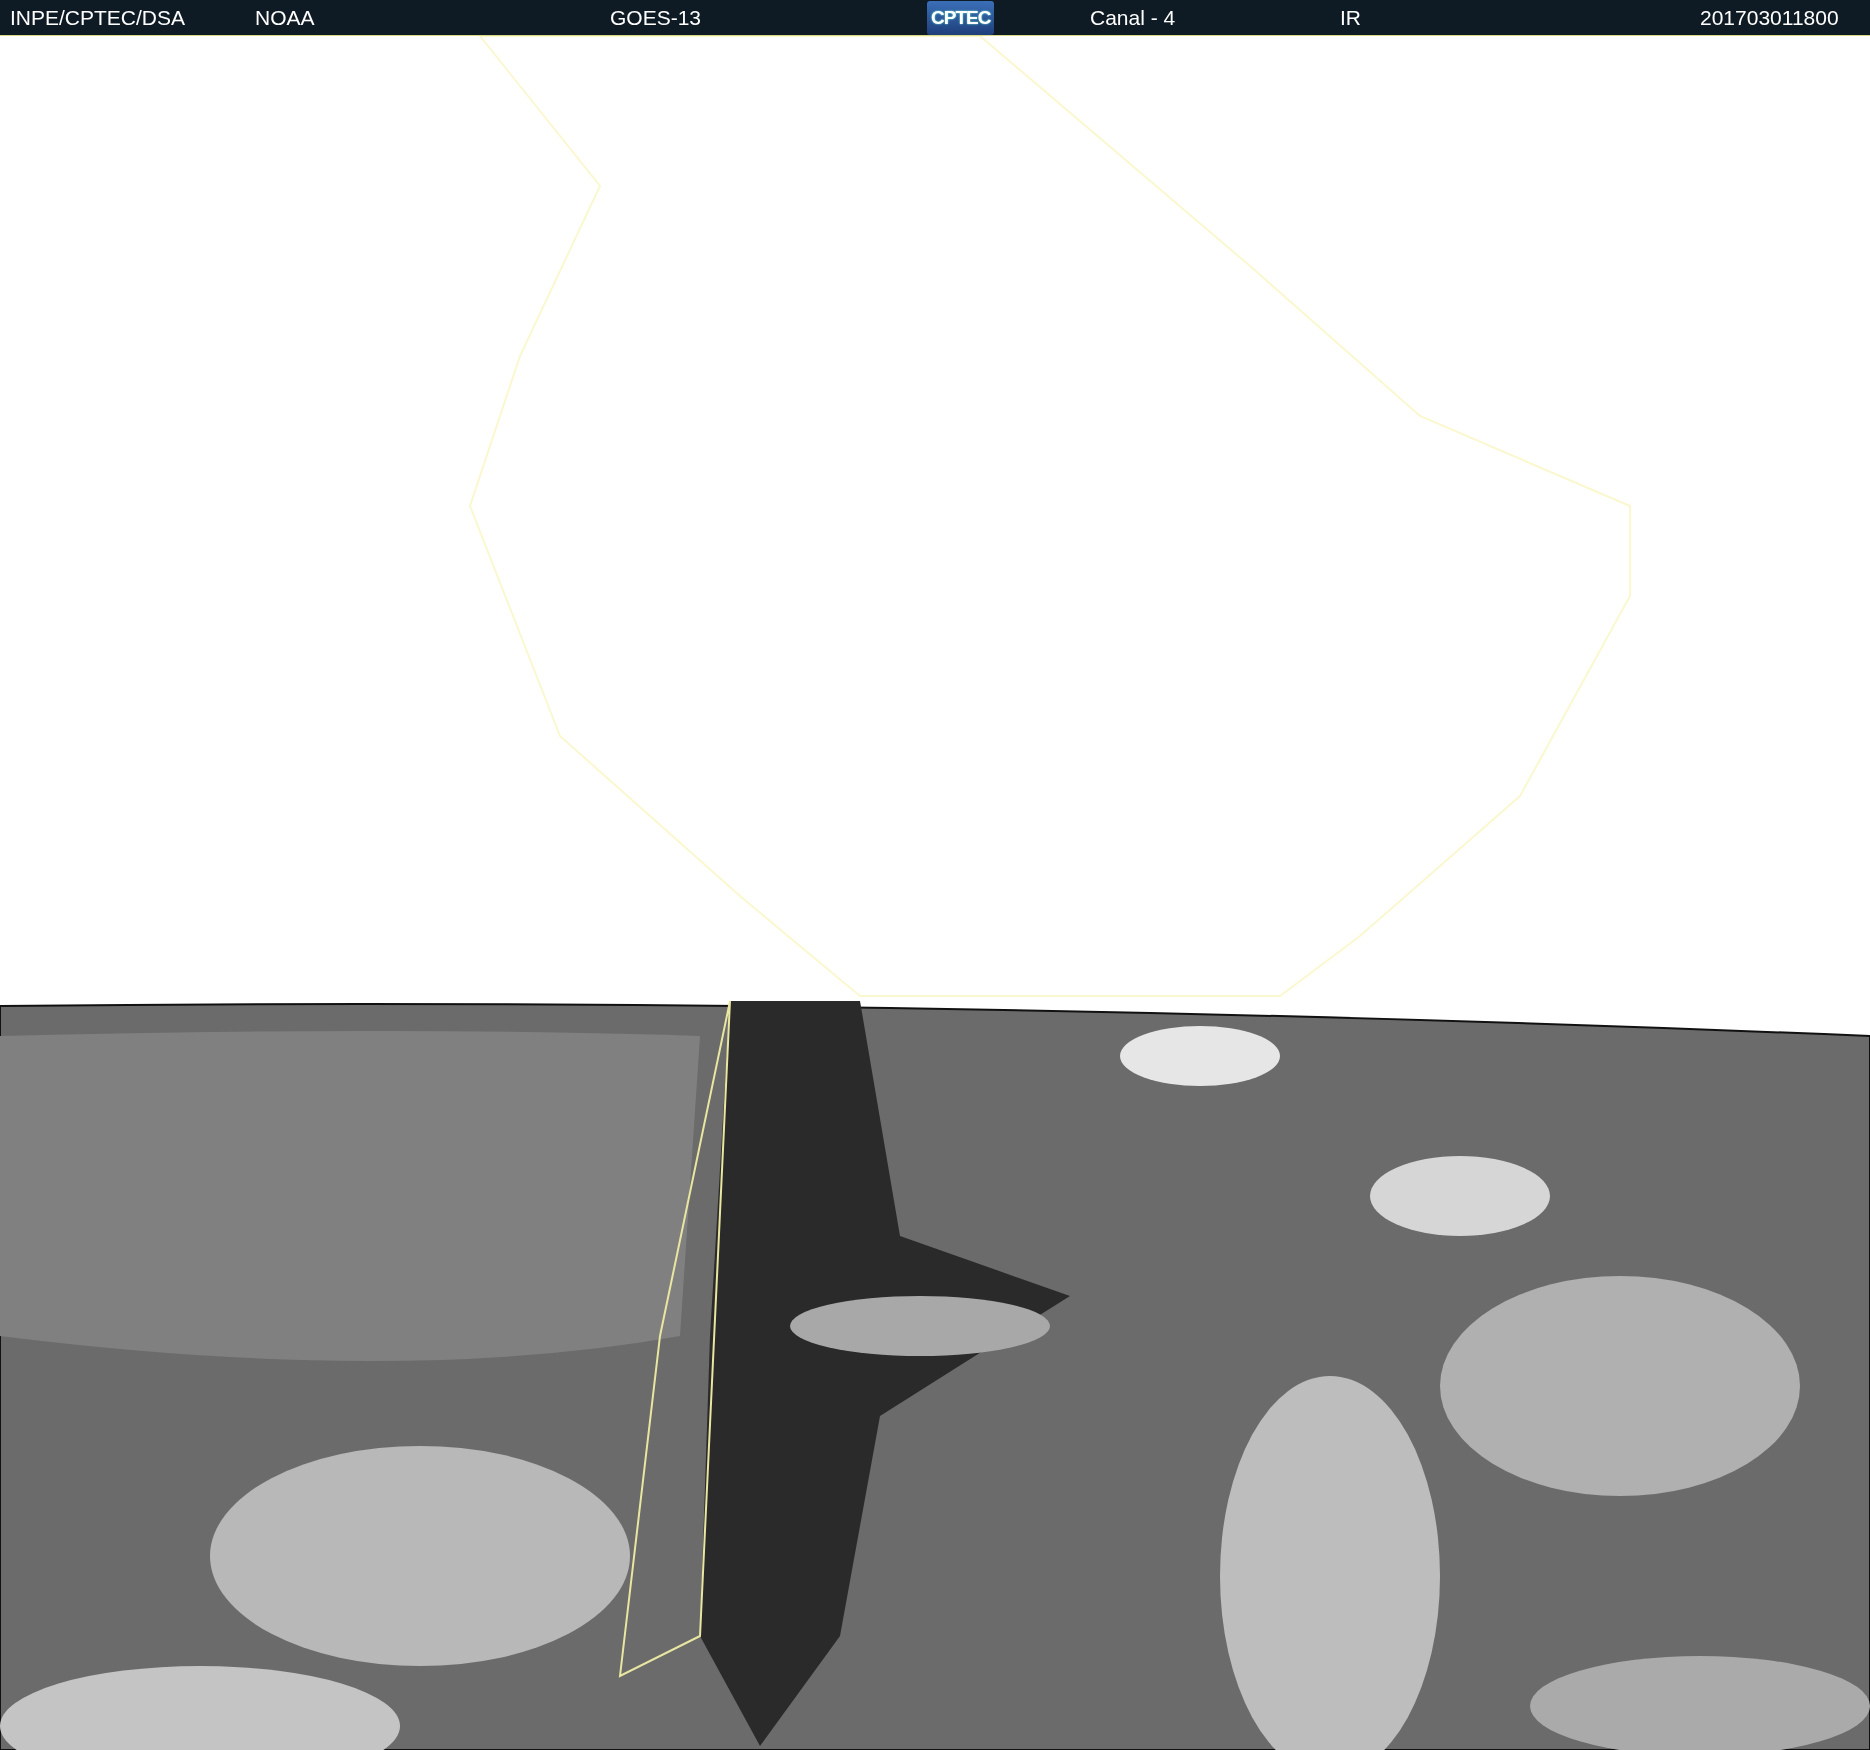  I want to click on header-label: IR, so click(1350, 17).